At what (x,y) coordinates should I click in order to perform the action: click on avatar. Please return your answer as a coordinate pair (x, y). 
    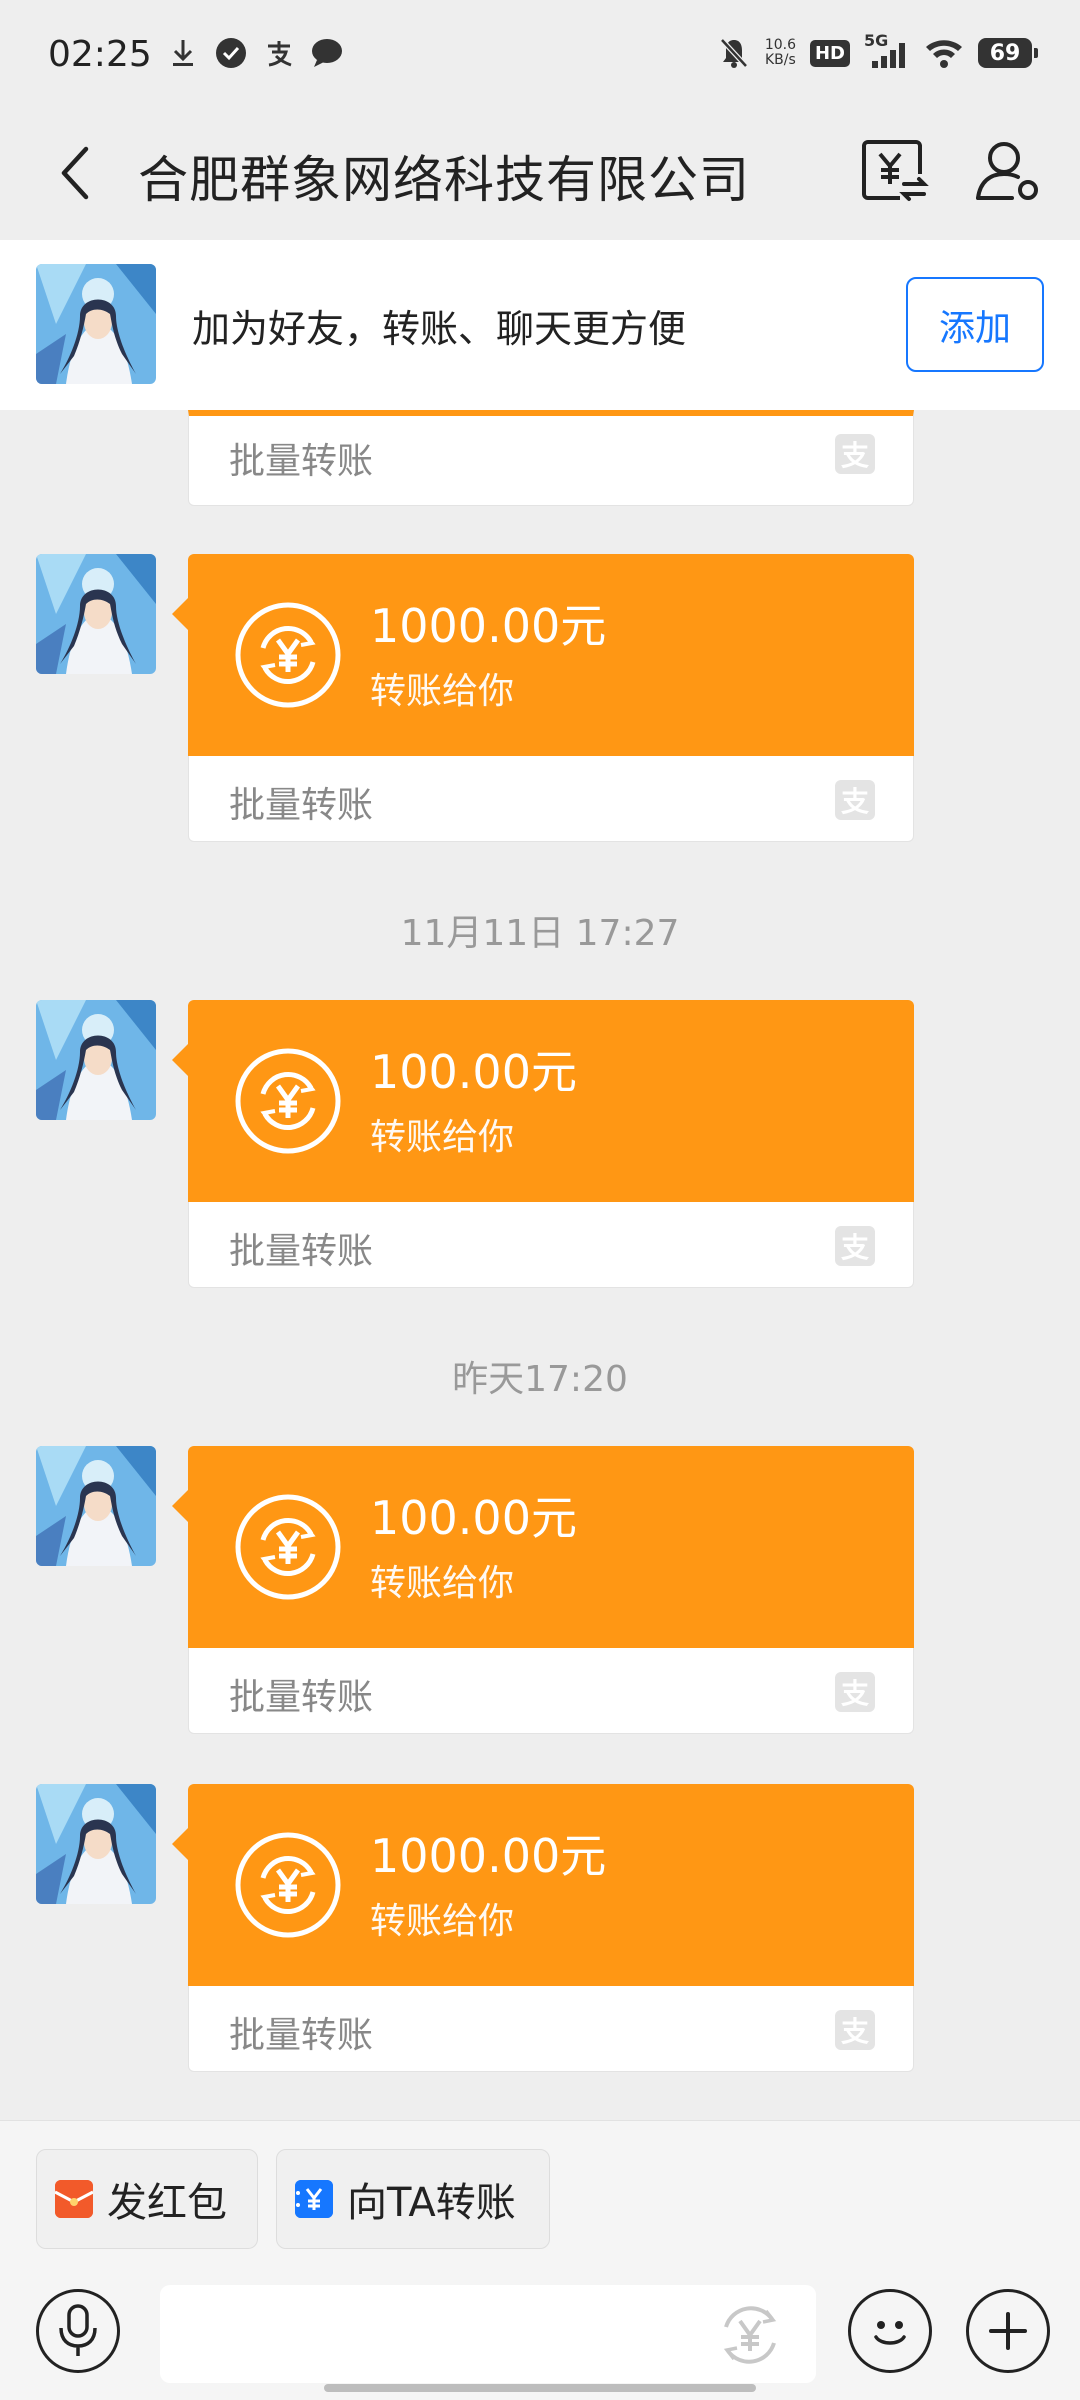
    Looking at the image, I should click on (96, 324).